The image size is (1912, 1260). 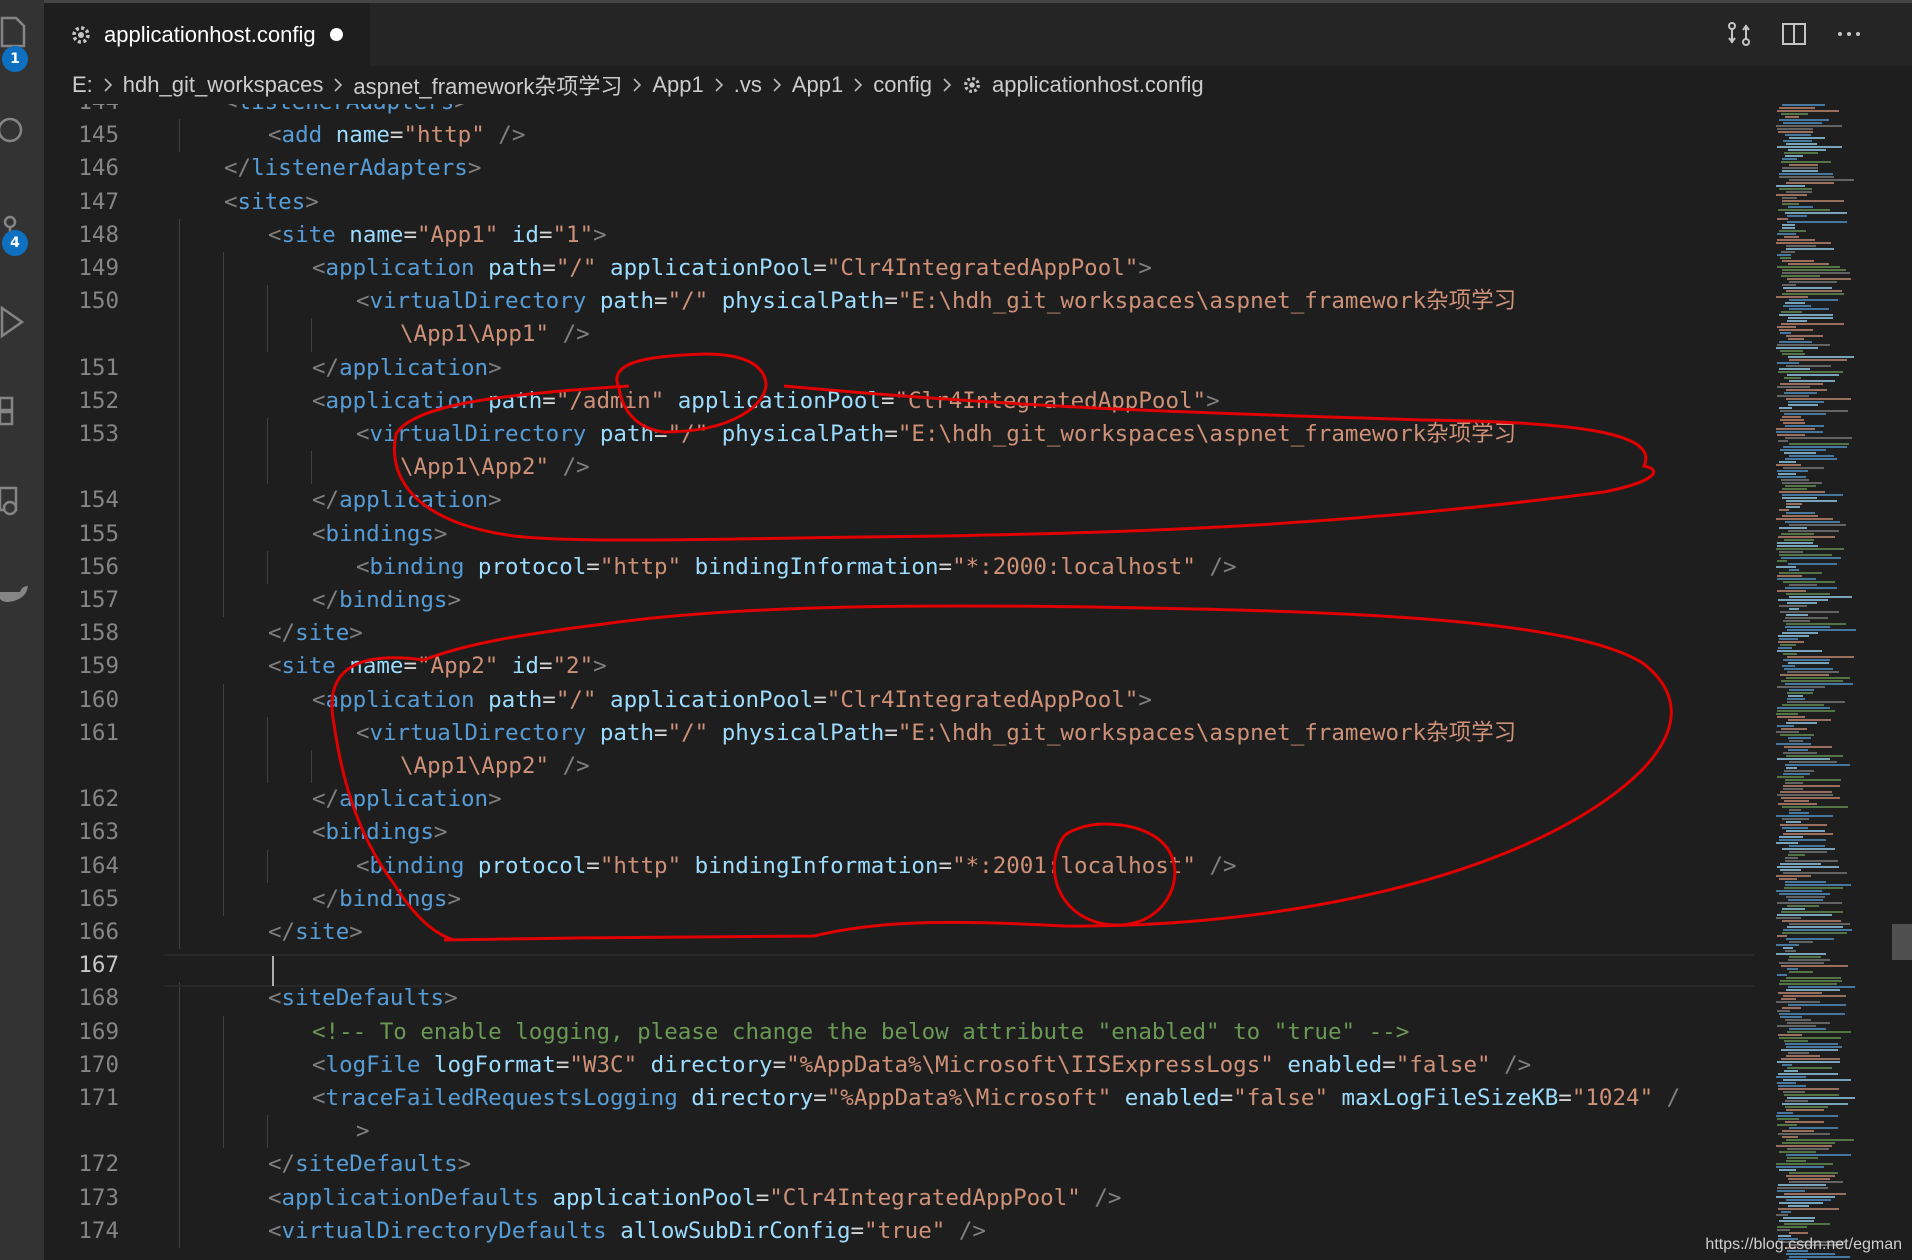 I want to click on breadcrumb-item: .vs, so click(x=748, y=85).